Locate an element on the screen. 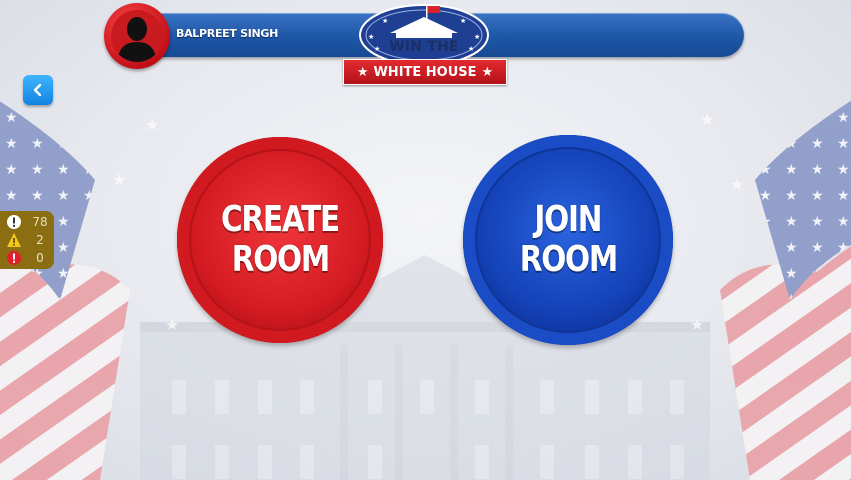  stat-info: 78 is located at coordinates (28, 222).